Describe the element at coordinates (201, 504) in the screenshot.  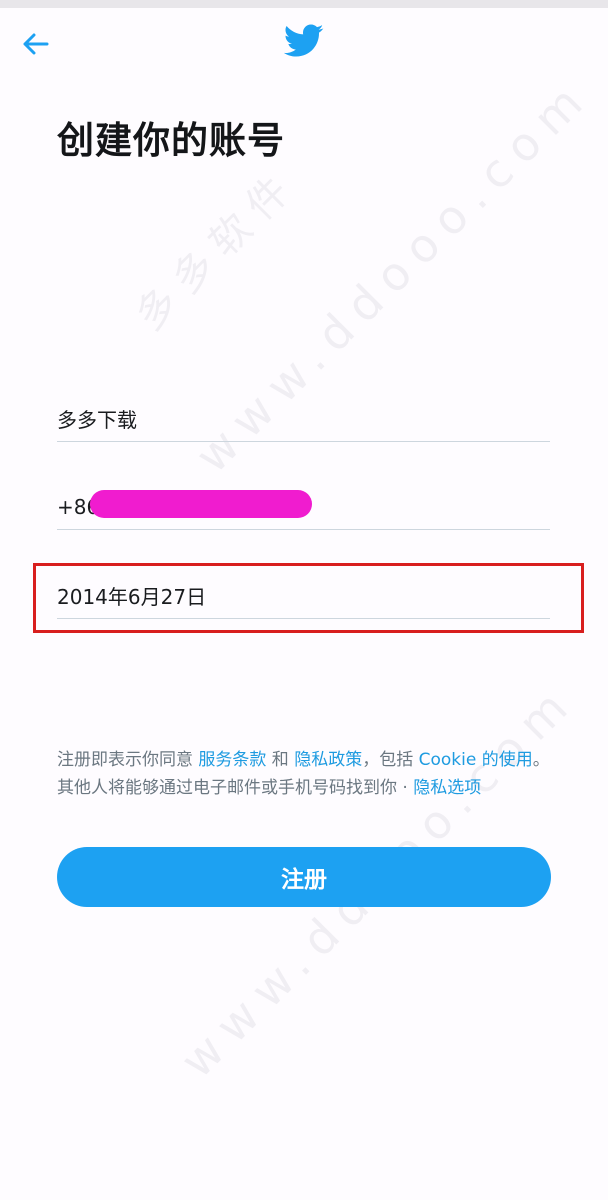
I see `redaction-mark` at that location.